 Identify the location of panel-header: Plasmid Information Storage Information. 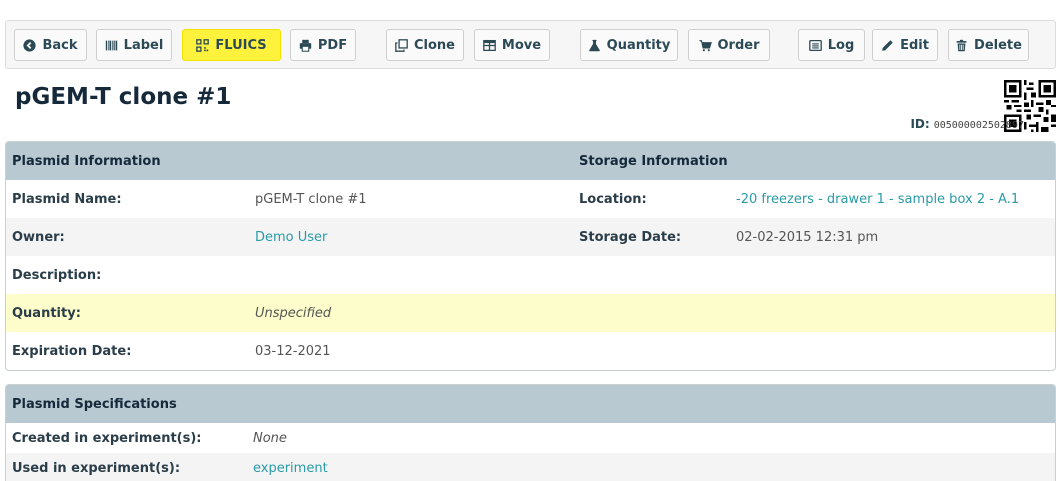
(530, 161).